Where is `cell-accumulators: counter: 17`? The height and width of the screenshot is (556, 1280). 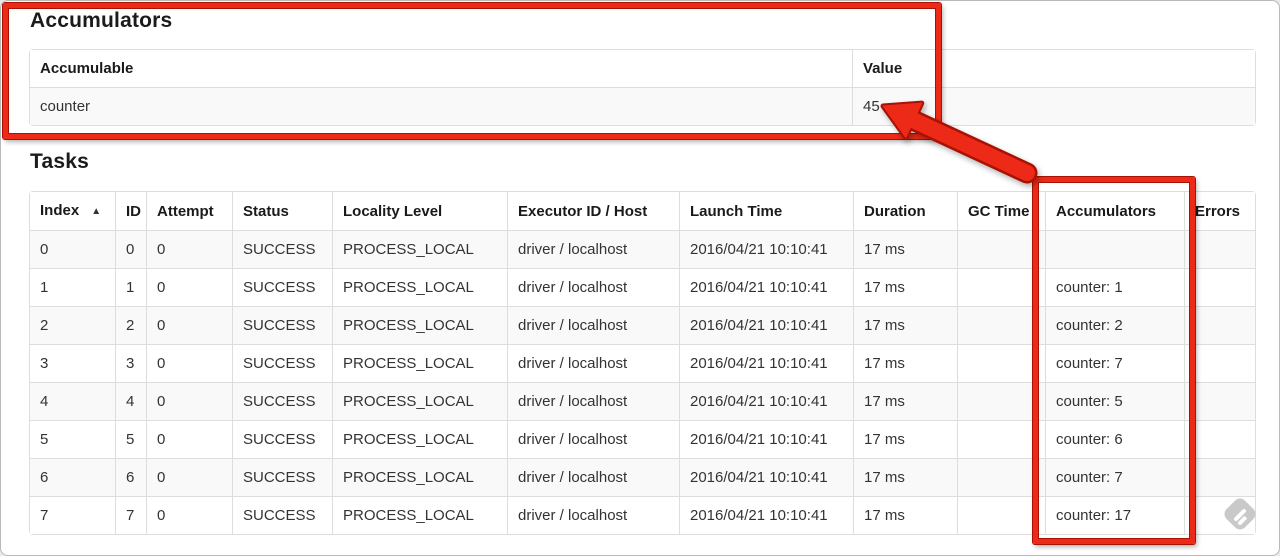 cell-accumulators: counter: 17 is located at coordinates (1114, 515).